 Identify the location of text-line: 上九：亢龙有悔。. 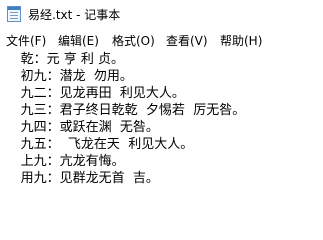
(62, 161).